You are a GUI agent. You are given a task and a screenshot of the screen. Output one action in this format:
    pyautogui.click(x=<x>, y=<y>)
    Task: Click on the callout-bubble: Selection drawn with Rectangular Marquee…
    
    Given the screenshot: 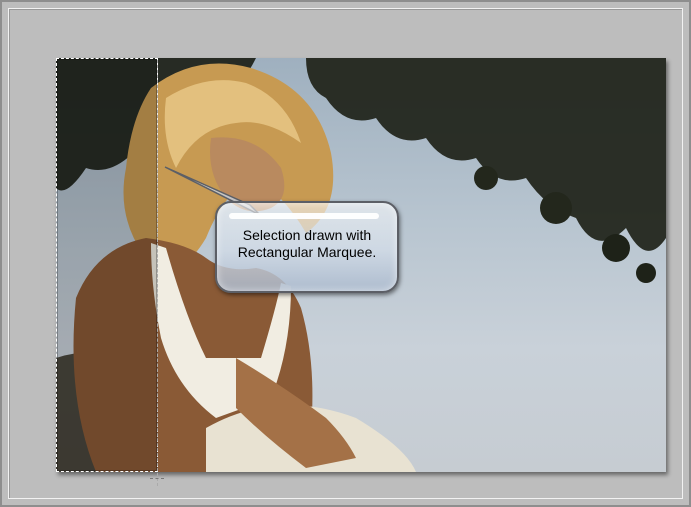 What is the action you would take?
    pyautogui.click(x=307, y=247)
    